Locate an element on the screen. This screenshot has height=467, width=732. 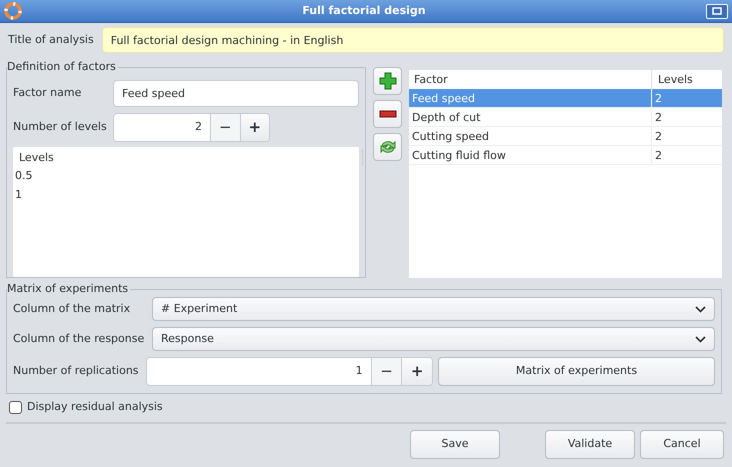
field-label: Column of the response is located at coordinates (79, 338).